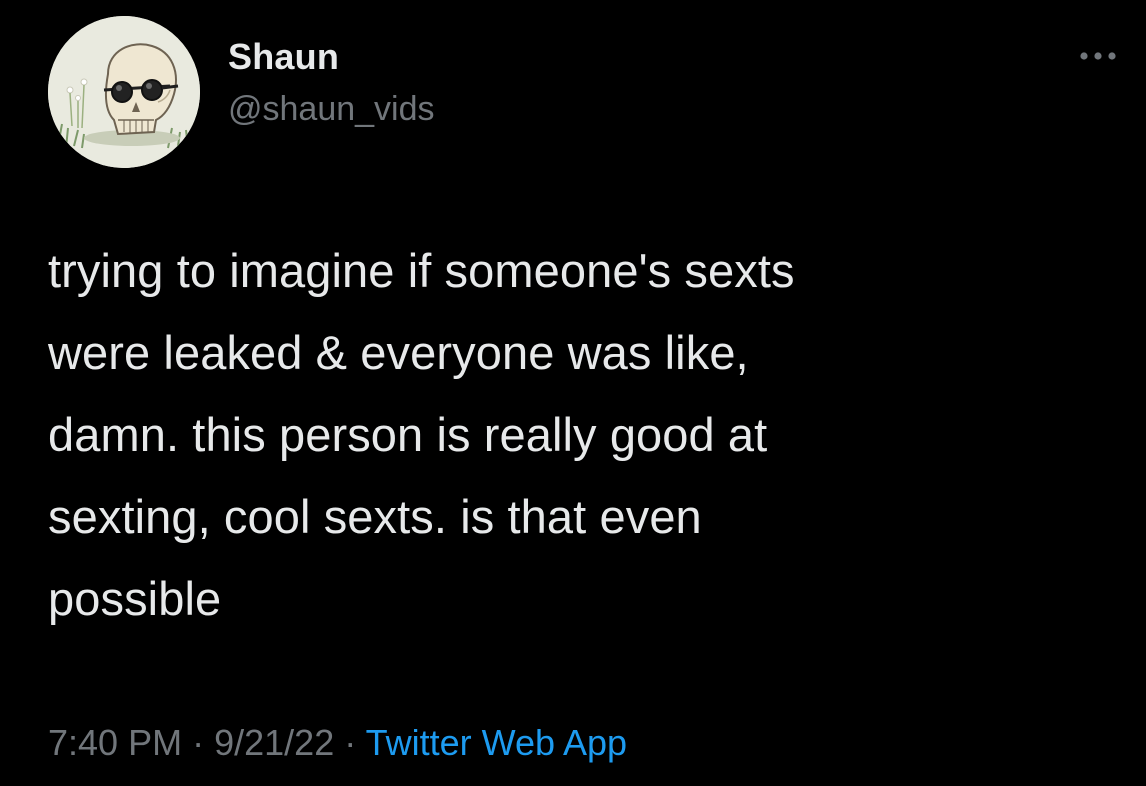 The width and height of the screenshot is (1146, 786). What do you see at coordinates (1098, 56) in the screenshot?
I see `more-horizontal-icon` at bounding box center [1098, 56].